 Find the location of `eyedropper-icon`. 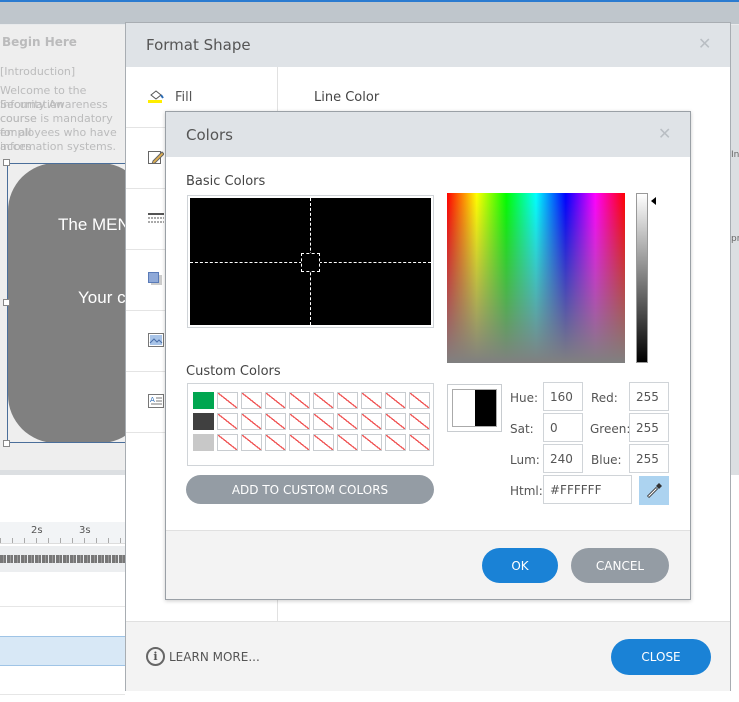

eyedropper-icon is located at coordinates (654, 491).